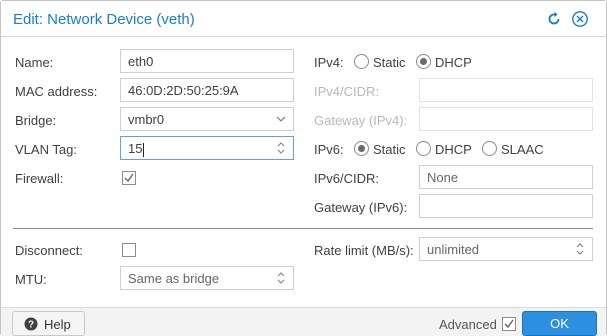 The height and width of the screenshot is (336, 607). Describe the element at coordinates (347, 91) in the screenshot. I see `ipv4-cidr-label: IPv4/CIDR:` at that location.